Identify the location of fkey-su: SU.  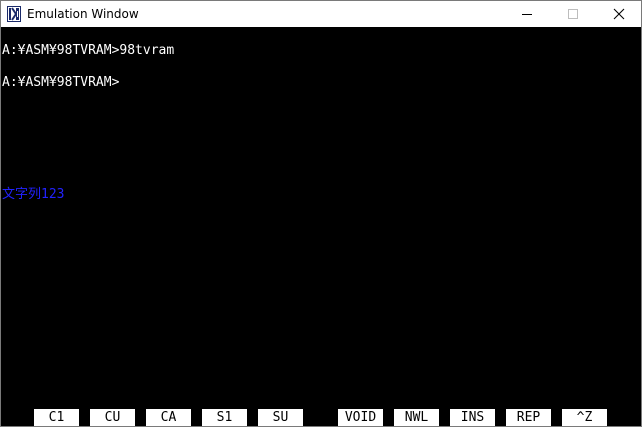
(280, 417).